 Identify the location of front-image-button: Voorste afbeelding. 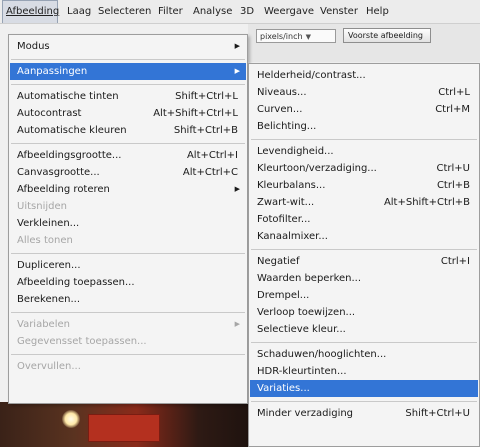
(387, 35).